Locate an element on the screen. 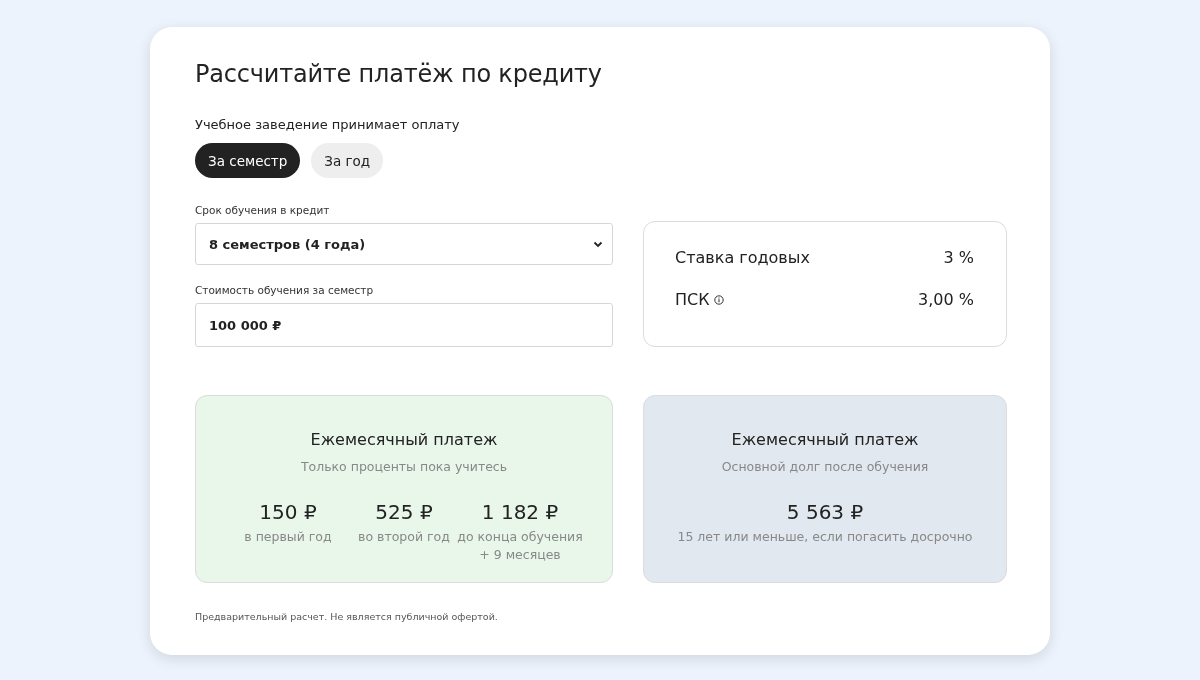 The width and height of the screenshot is (1200, 680). rate-value: 3 % is located at coordinates (958, 257).